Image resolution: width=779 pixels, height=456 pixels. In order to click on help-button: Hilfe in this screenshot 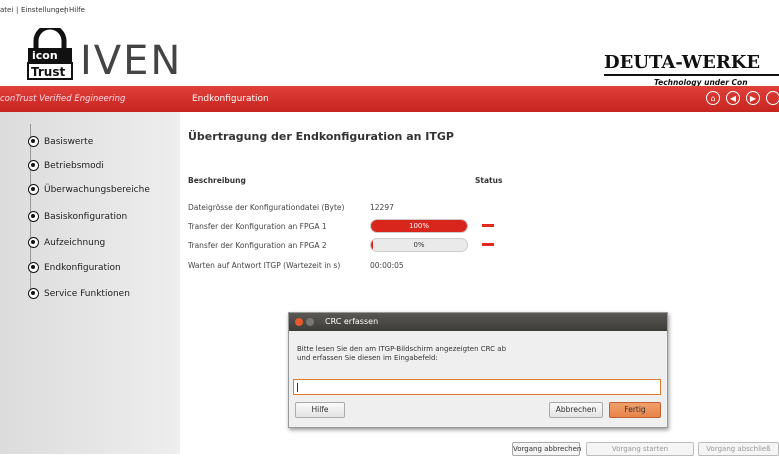, I will do `click(320, 410)`.